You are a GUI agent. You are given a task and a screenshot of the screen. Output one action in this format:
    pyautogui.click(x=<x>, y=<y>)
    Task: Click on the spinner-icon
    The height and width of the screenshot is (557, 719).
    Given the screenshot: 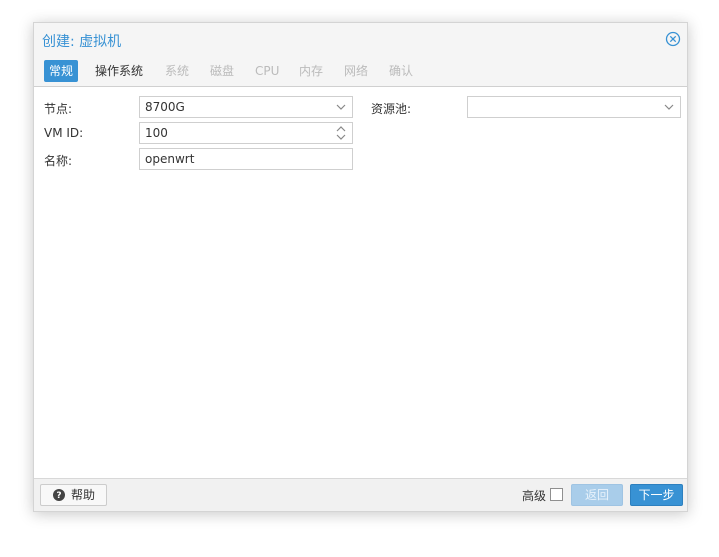 What is the action you would take?
    pyautogui.click(x=341, y=133)
    